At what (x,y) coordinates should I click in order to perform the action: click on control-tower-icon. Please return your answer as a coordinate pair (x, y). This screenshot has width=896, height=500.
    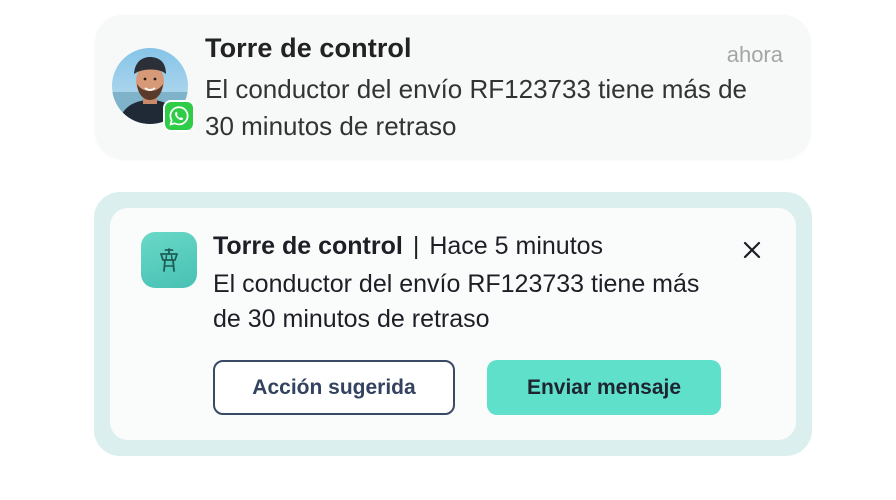
    Looking at the image, I should click on (169, 260).